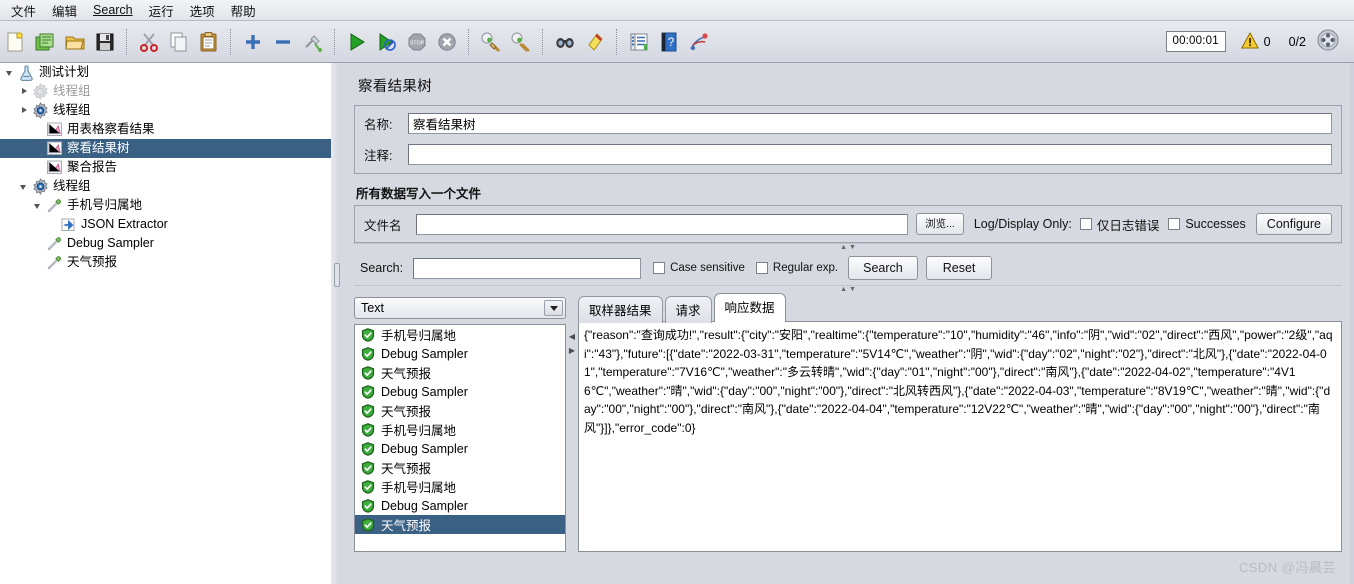 This screenshot has width=1354, height=584. Describe the element at coordinates (165, 262) in the screenshot. I see `tree-node-10: 天气预报` at that location.